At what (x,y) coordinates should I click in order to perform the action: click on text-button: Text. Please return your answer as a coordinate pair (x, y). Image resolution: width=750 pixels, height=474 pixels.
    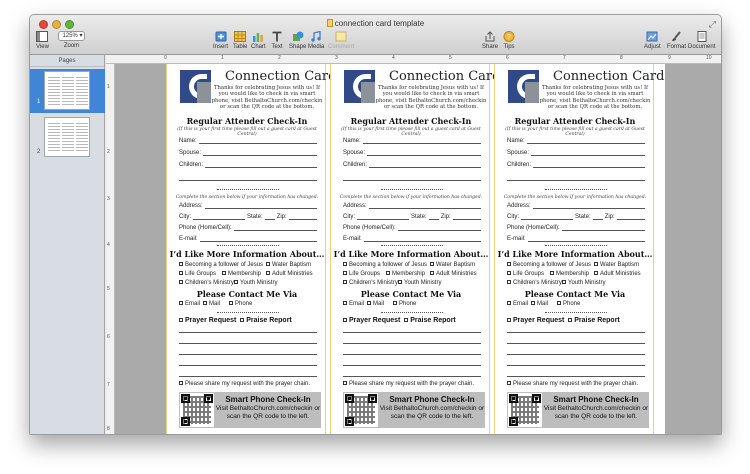
    Looking at the image, I should click on (277, 40).